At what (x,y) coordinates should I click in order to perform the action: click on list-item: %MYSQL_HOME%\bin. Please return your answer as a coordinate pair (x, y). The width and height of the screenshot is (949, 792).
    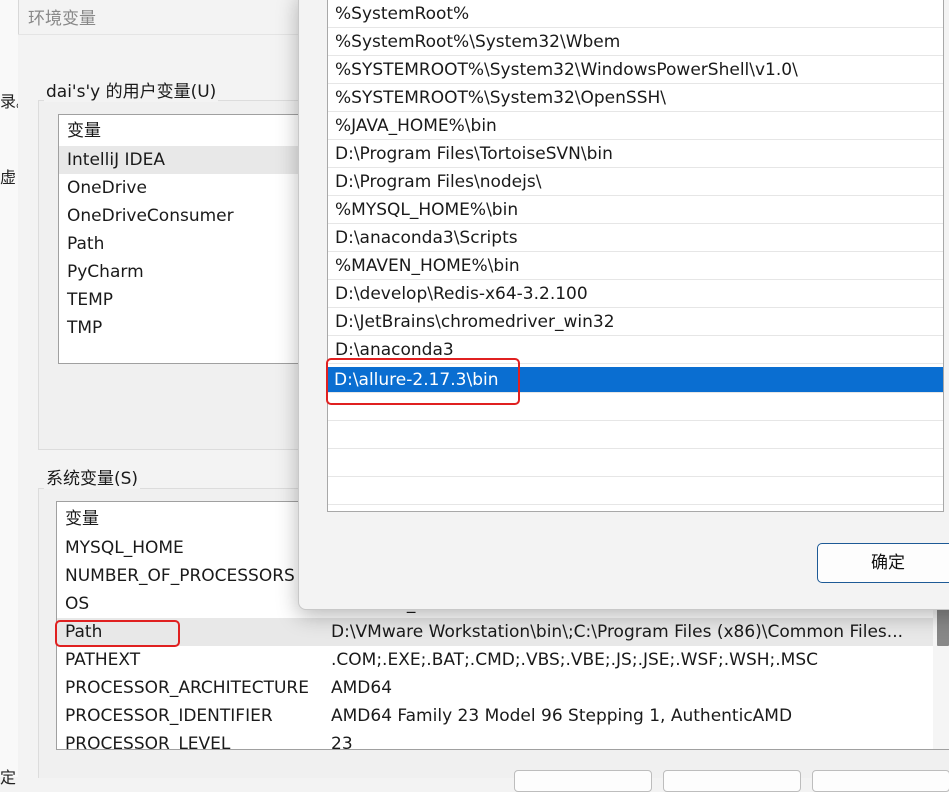
    Looking at the image, I should click on (635, 210).